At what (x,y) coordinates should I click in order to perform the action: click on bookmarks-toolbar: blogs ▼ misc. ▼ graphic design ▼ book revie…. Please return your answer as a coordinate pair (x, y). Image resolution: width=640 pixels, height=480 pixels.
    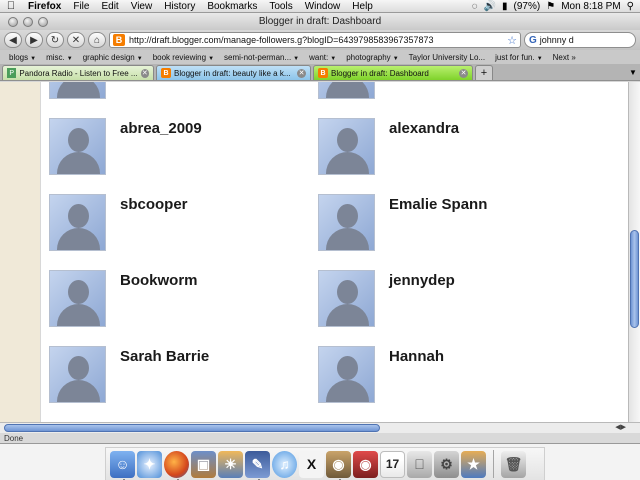
    Looking at the image, I should click on (320, 57).